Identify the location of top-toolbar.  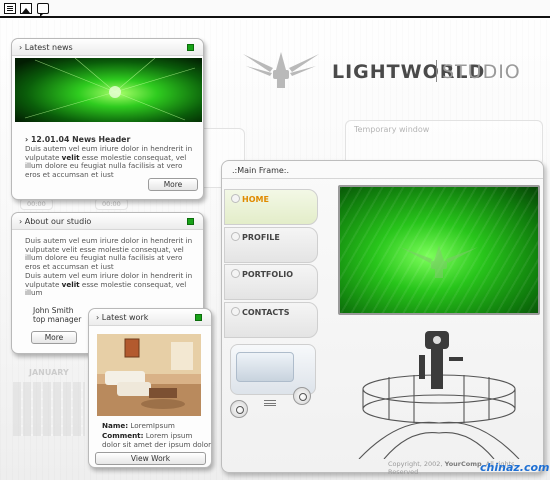
(275, 9).